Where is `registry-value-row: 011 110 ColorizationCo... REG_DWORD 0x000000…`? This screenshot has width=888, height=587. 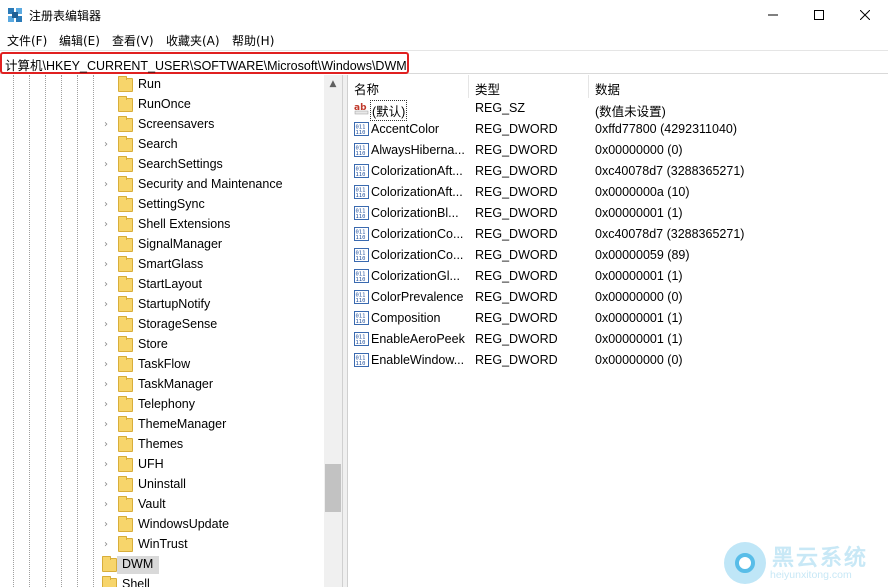
registry-value-row: 011 110 ColorizationCo... REG_DWORD 0x000000… is located at coordinates (618, 255).